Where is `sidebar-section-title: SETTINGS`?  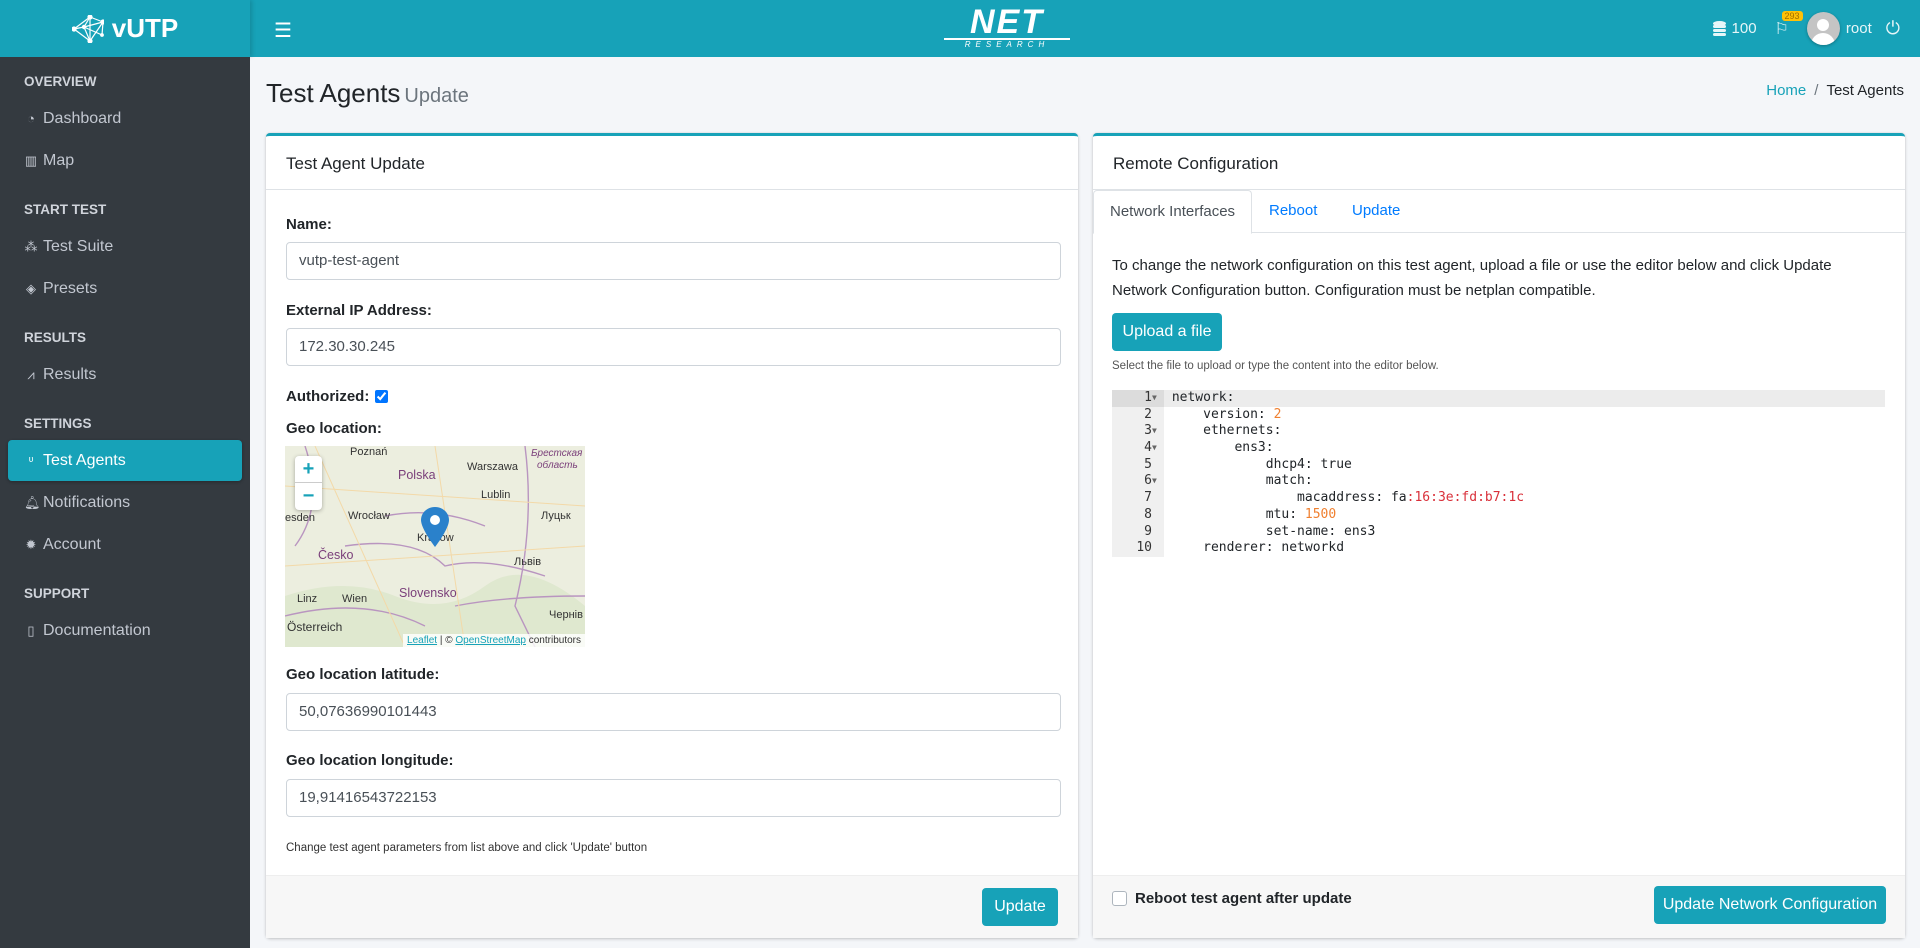
sidebar-section-title: SETTINGS is located at coordinates (58, 423).